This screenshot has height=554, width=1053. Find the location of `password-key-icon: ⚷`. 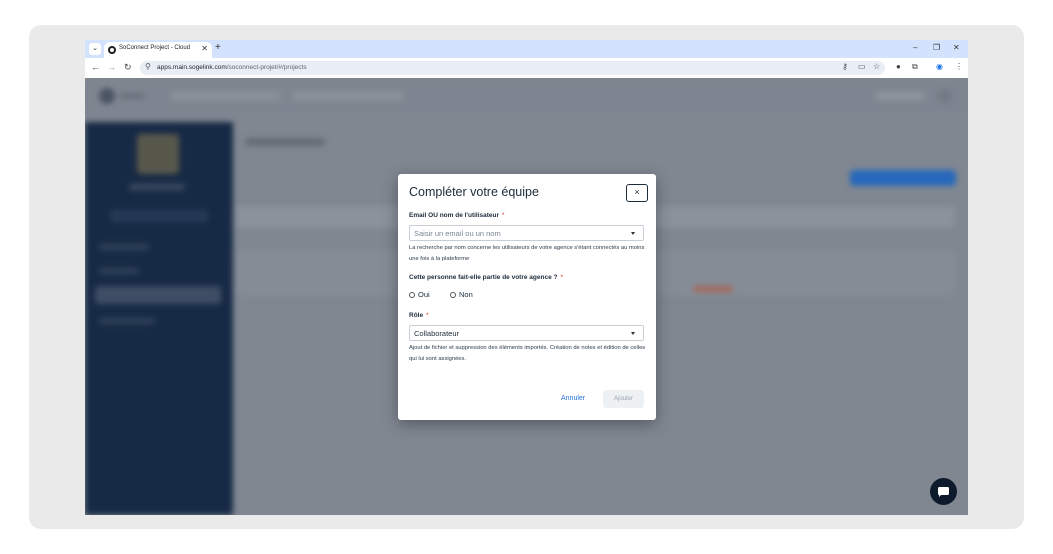

password-key-icon: ⚷ is located at coordinates (845, 66).